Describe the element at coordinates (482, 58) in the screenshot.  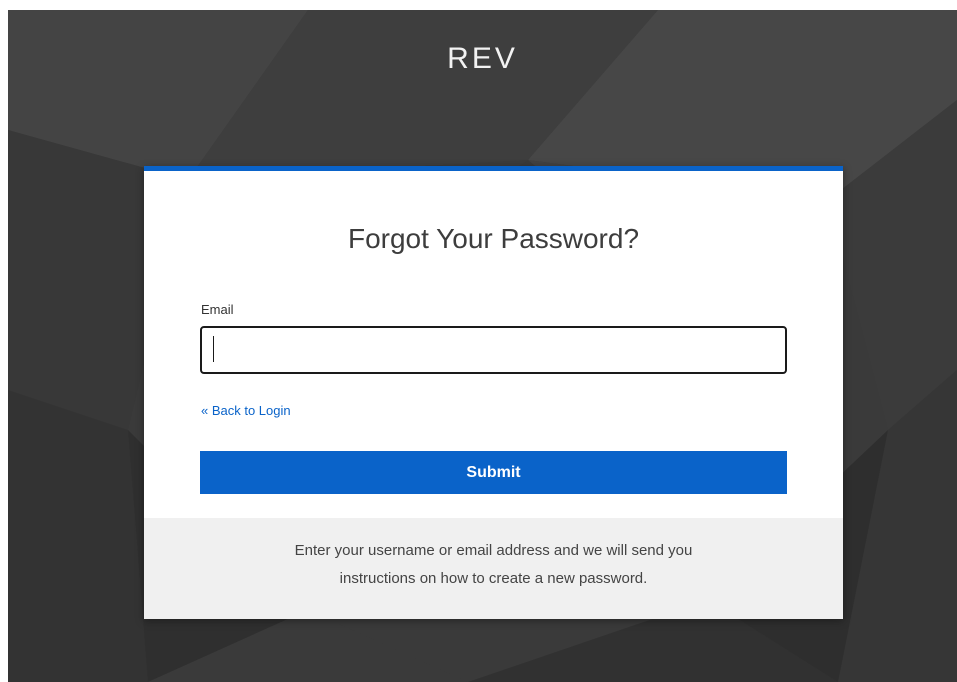
I see `app-logo: REV` at that location.